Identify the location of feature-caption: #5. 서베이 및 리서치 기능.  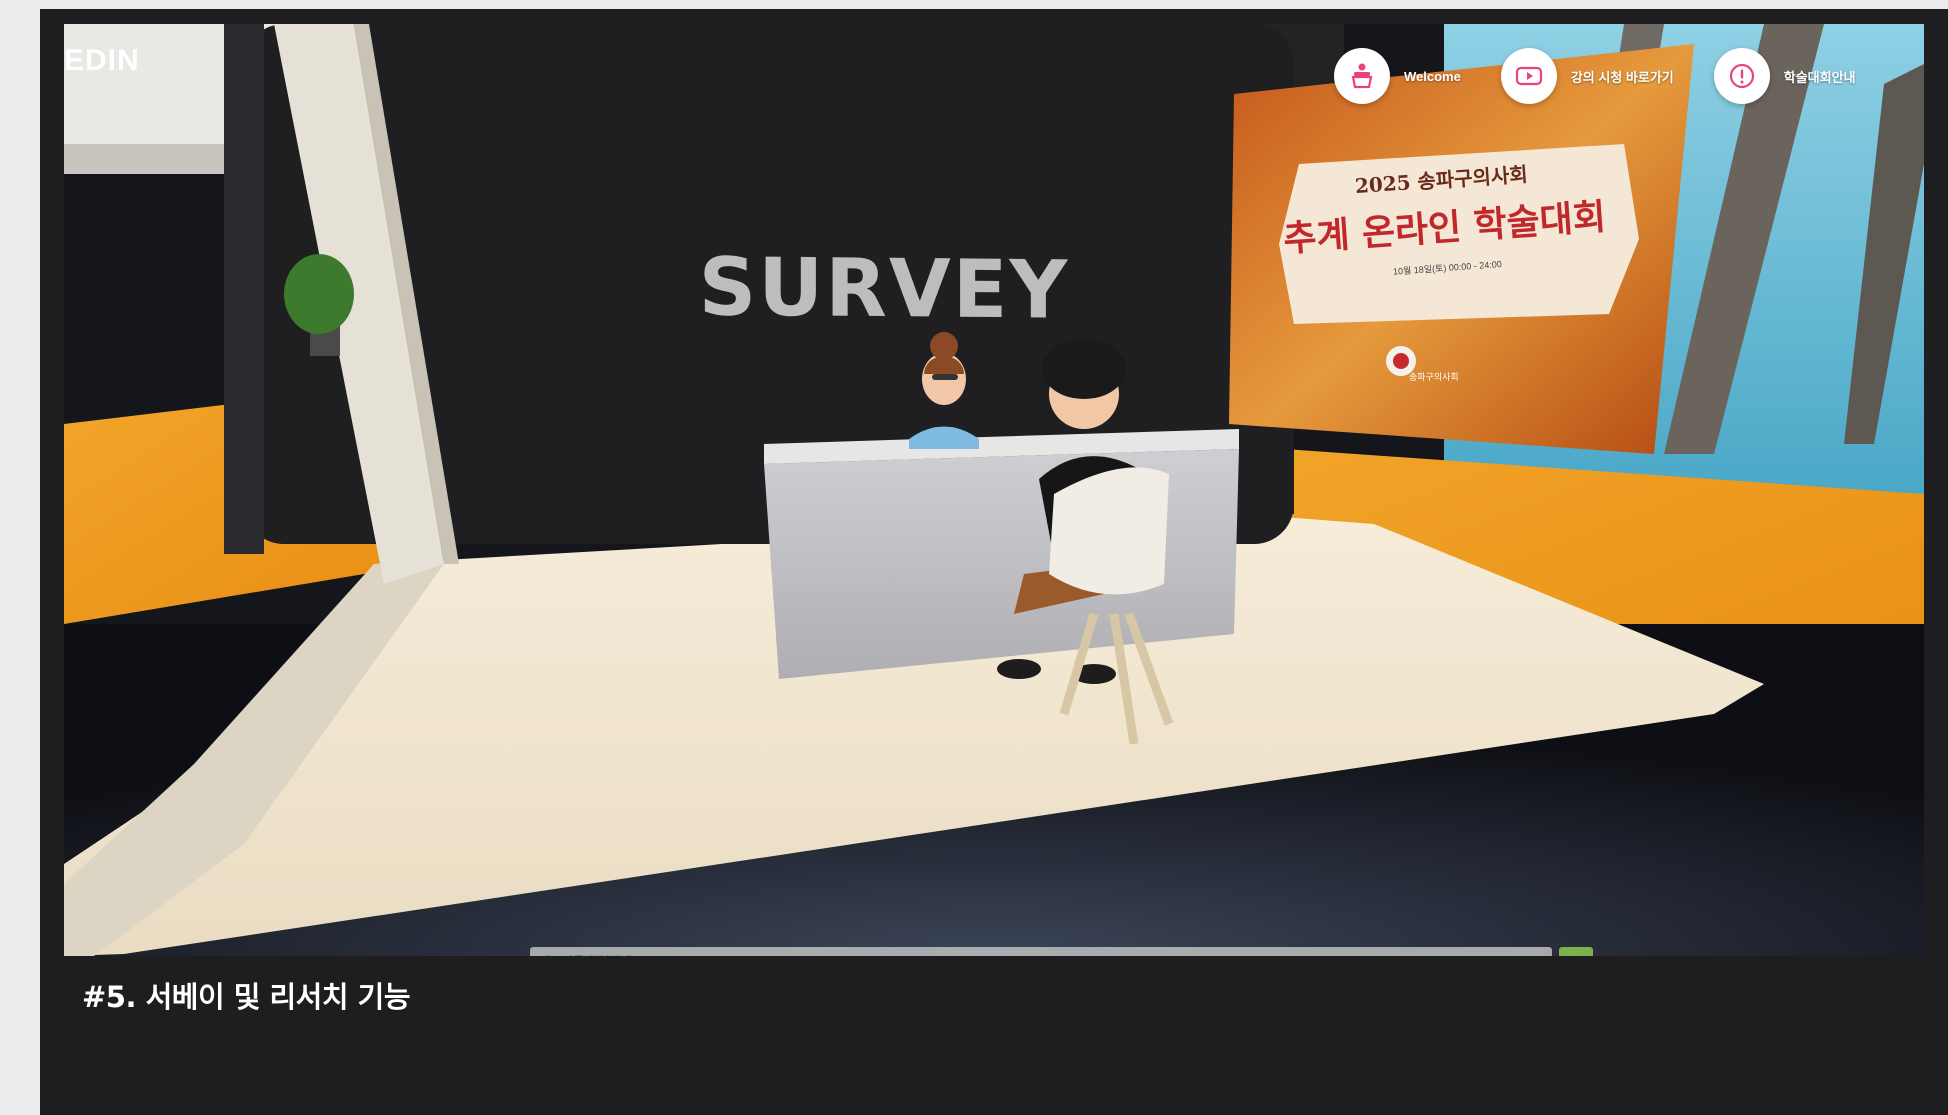
(246, 997).